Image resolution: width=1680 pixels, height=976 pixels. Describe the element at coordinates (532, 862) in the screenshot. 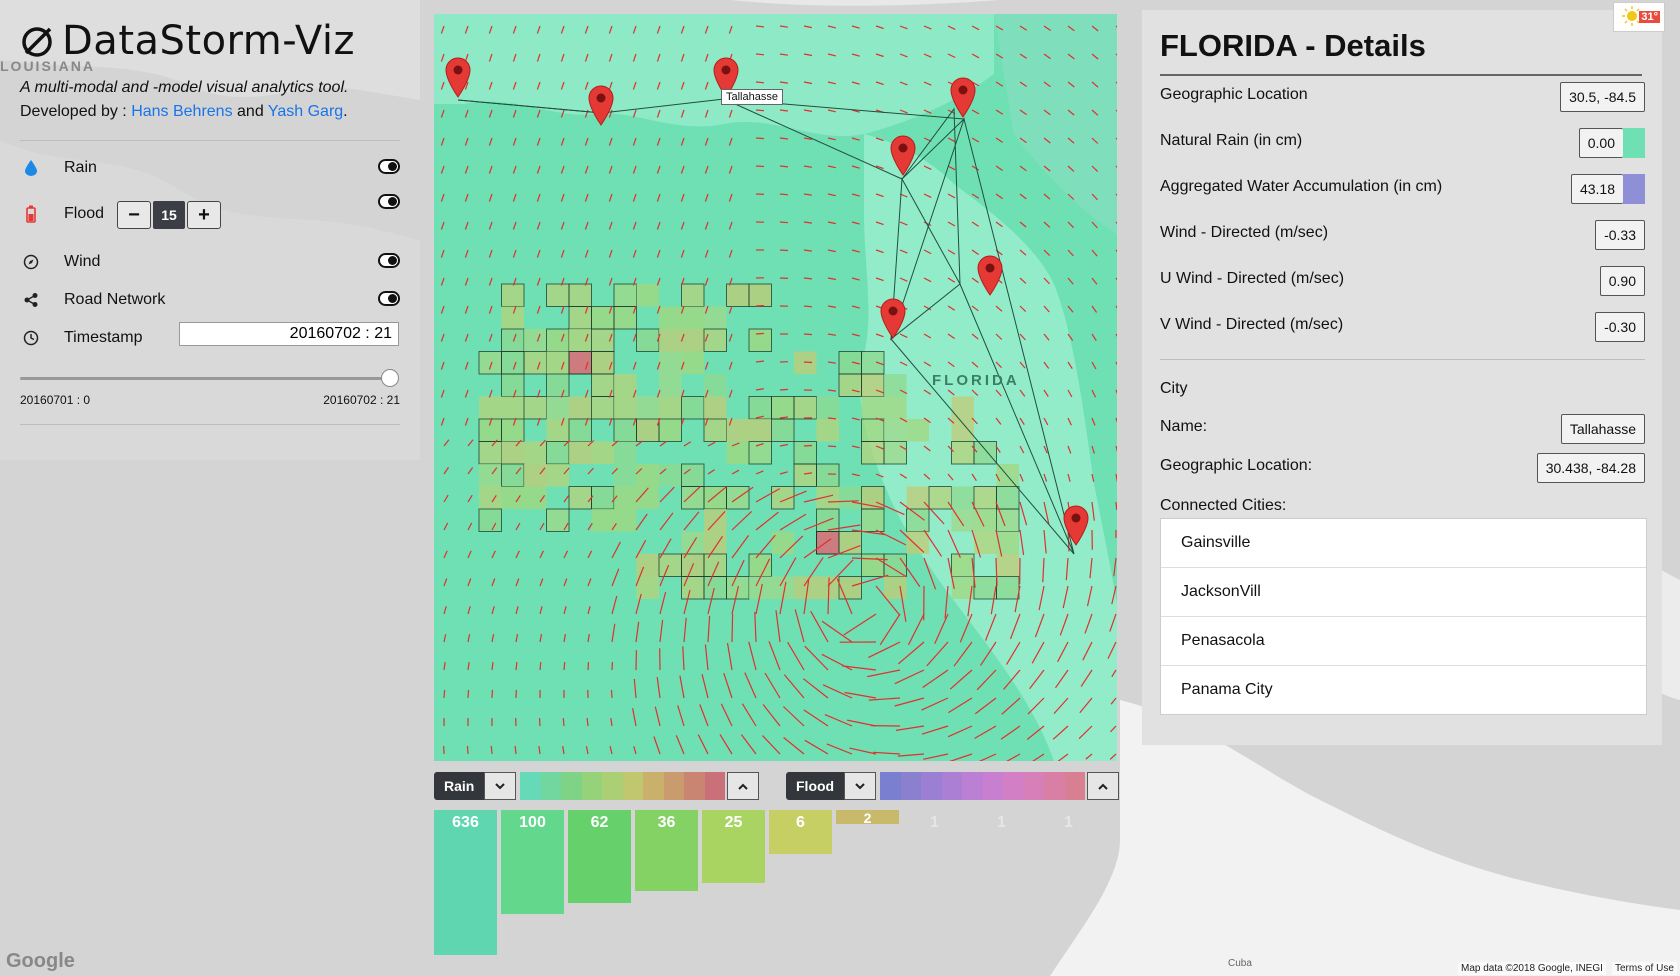

I see `histogram-bar: 100` at that location.